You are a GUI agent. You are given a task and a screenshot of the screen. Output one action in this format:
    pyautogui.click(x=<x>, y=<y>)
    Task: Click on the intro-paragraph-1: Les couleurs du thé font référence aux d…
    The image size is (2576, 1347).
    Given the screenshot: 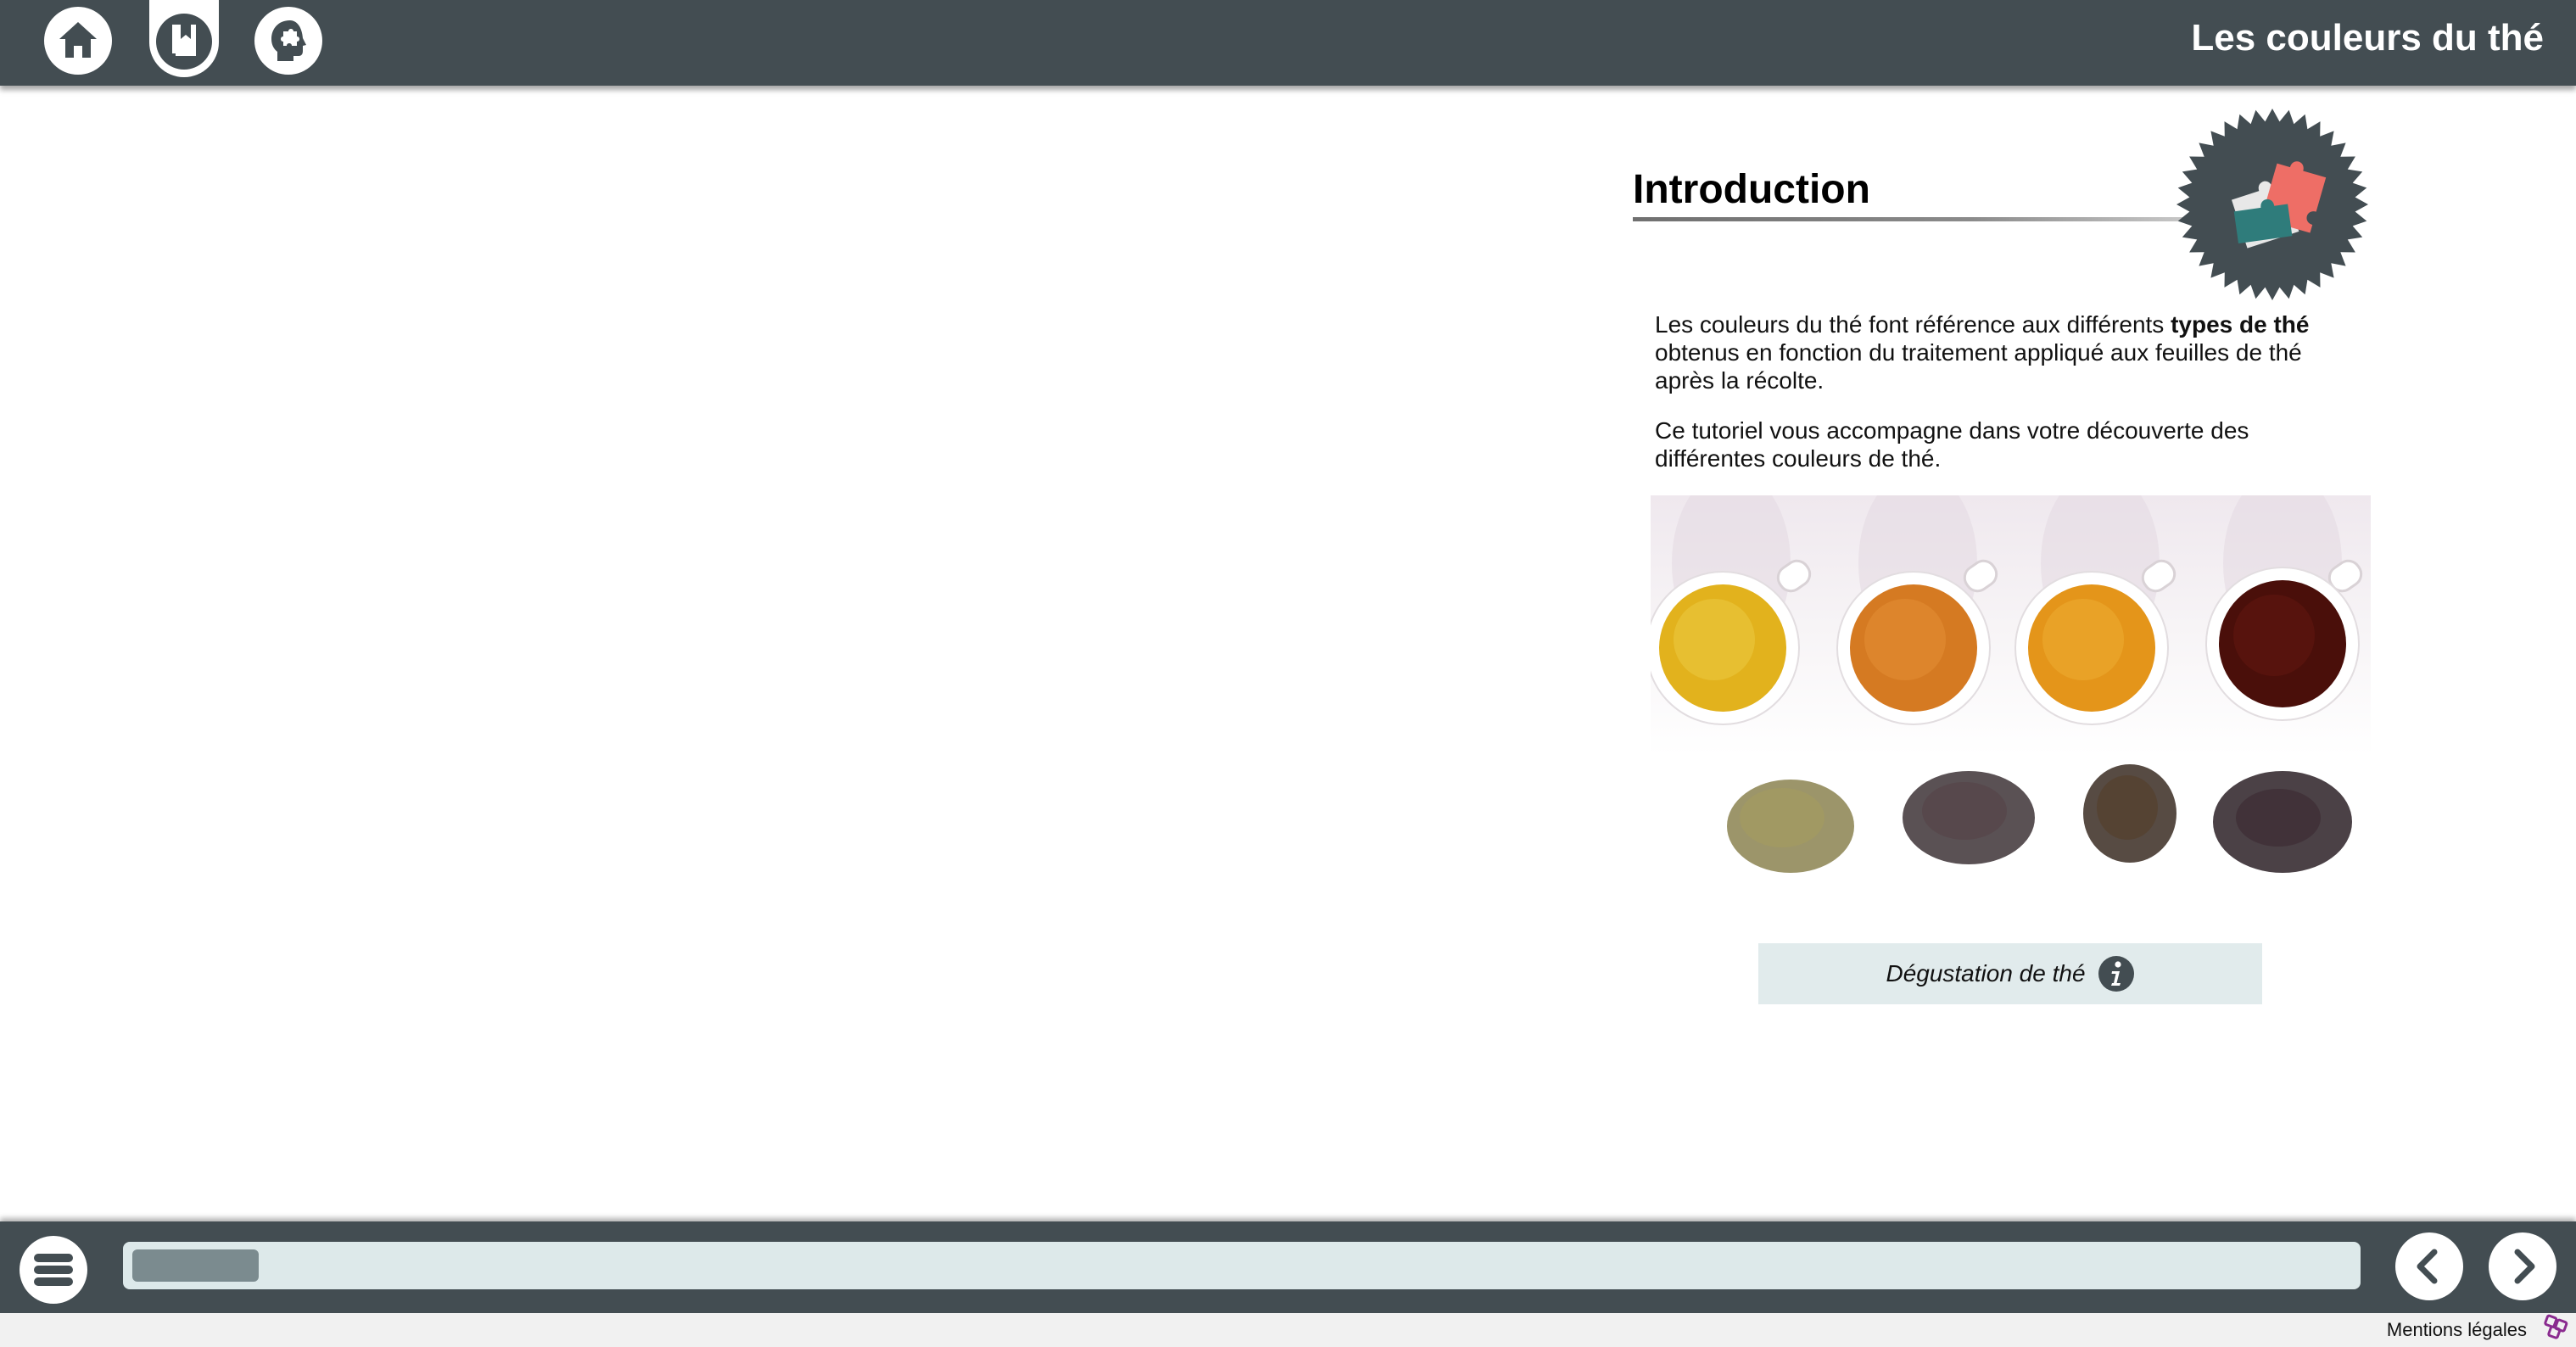 What is the action you would take?
    pyautogui.click(x=2002, y=352)
    